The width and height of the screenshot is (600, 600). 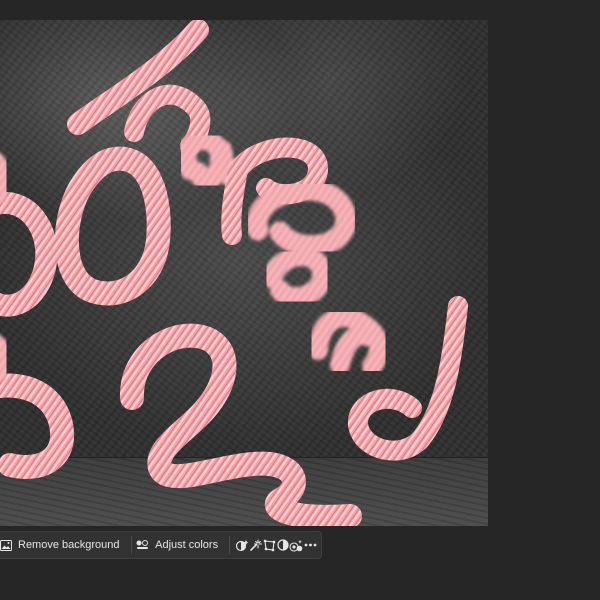 I want to click on transform-button, so click(x=269, y=545).